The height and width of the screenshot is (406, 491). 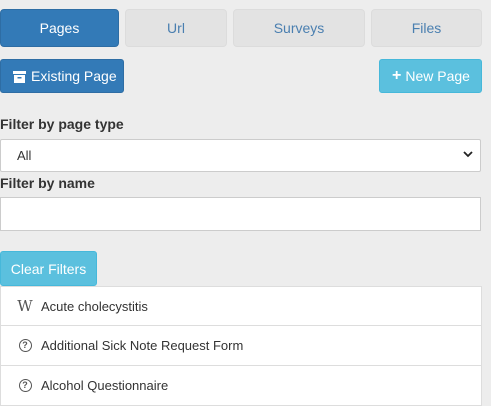 What do you see at coordinates (48, 268) in the screenshot?
I see `clear-filters-button: Clear Filters` at bounding box center [48, 268].